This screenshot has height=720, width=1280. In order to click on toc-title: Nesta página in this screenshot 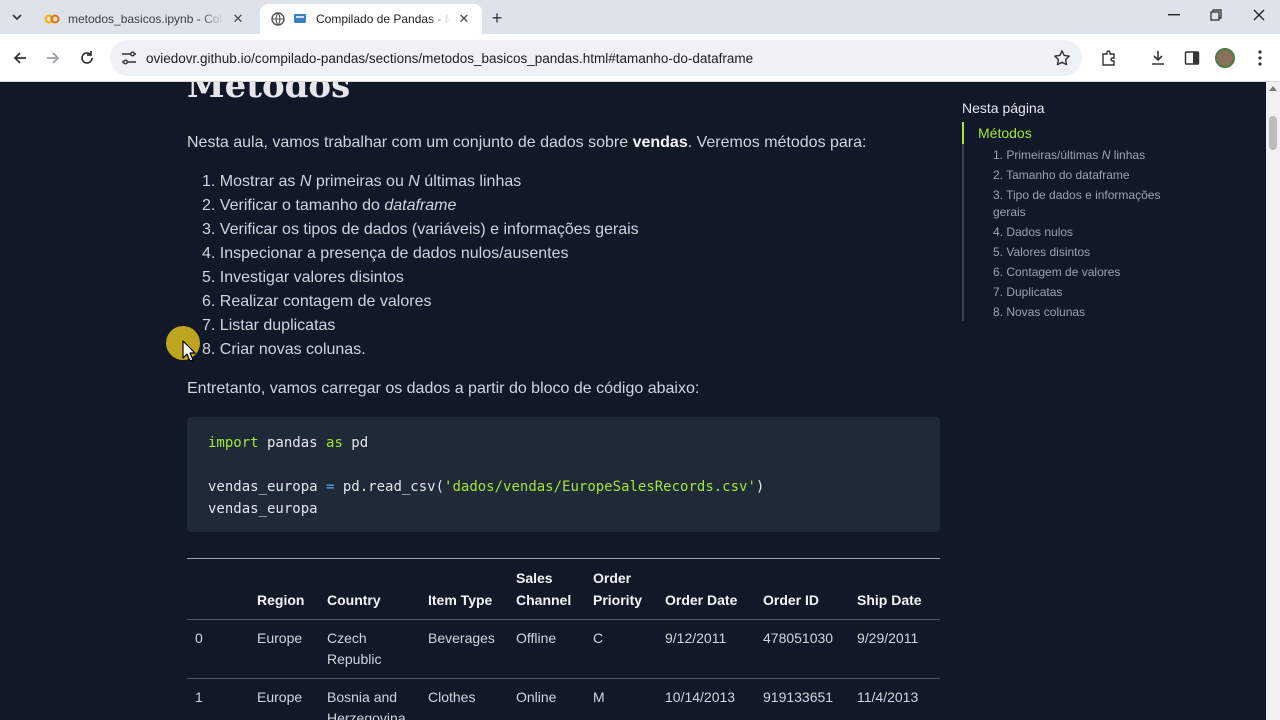, I will do `click(1003, 108)`.